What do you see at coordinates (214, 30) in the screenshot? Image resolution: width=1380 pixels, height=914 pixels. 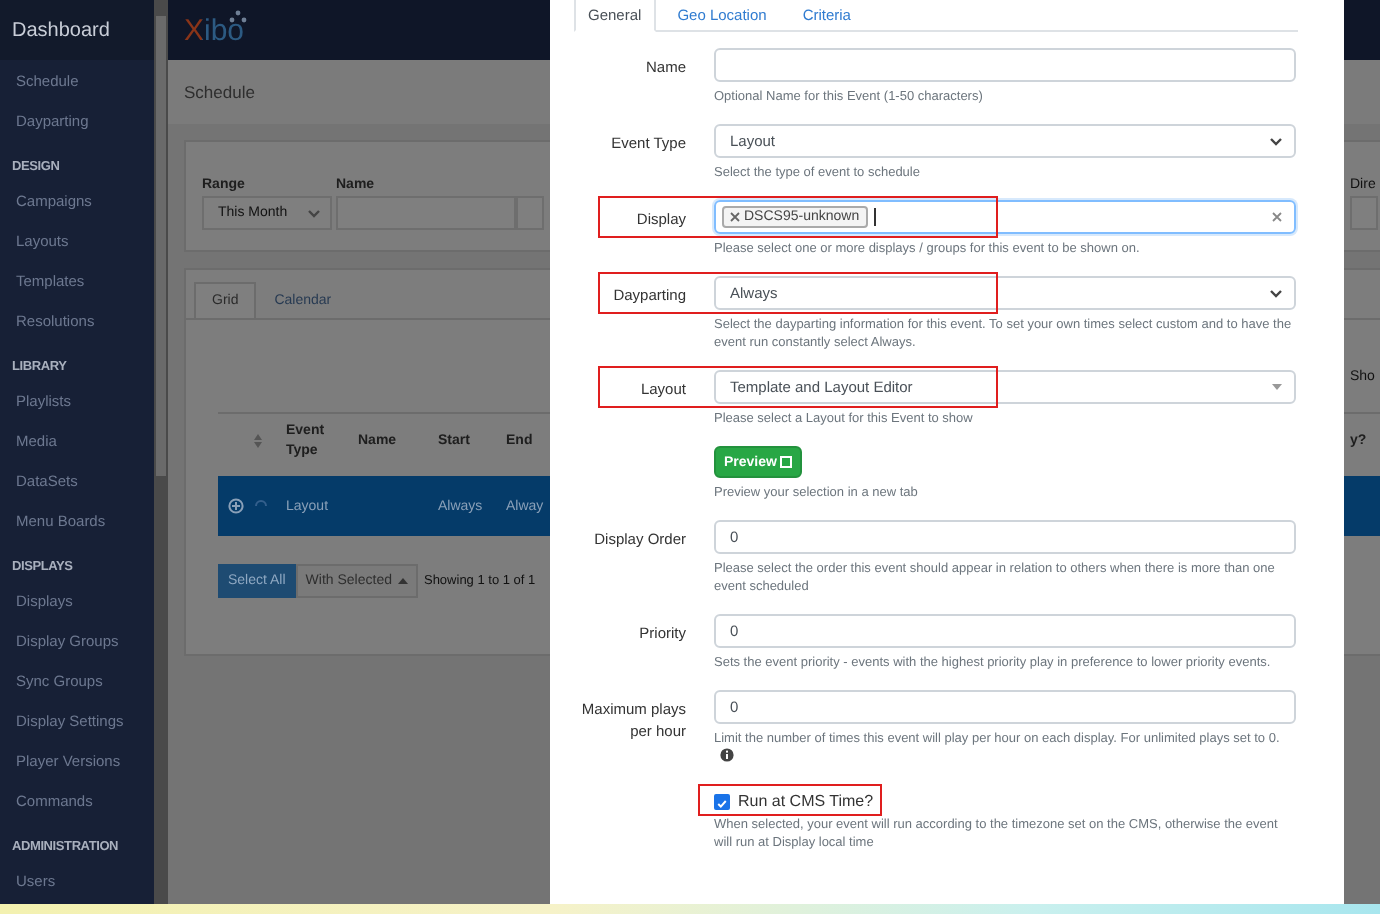 I see `logo: Xibo` at bounding box center [214, 30].